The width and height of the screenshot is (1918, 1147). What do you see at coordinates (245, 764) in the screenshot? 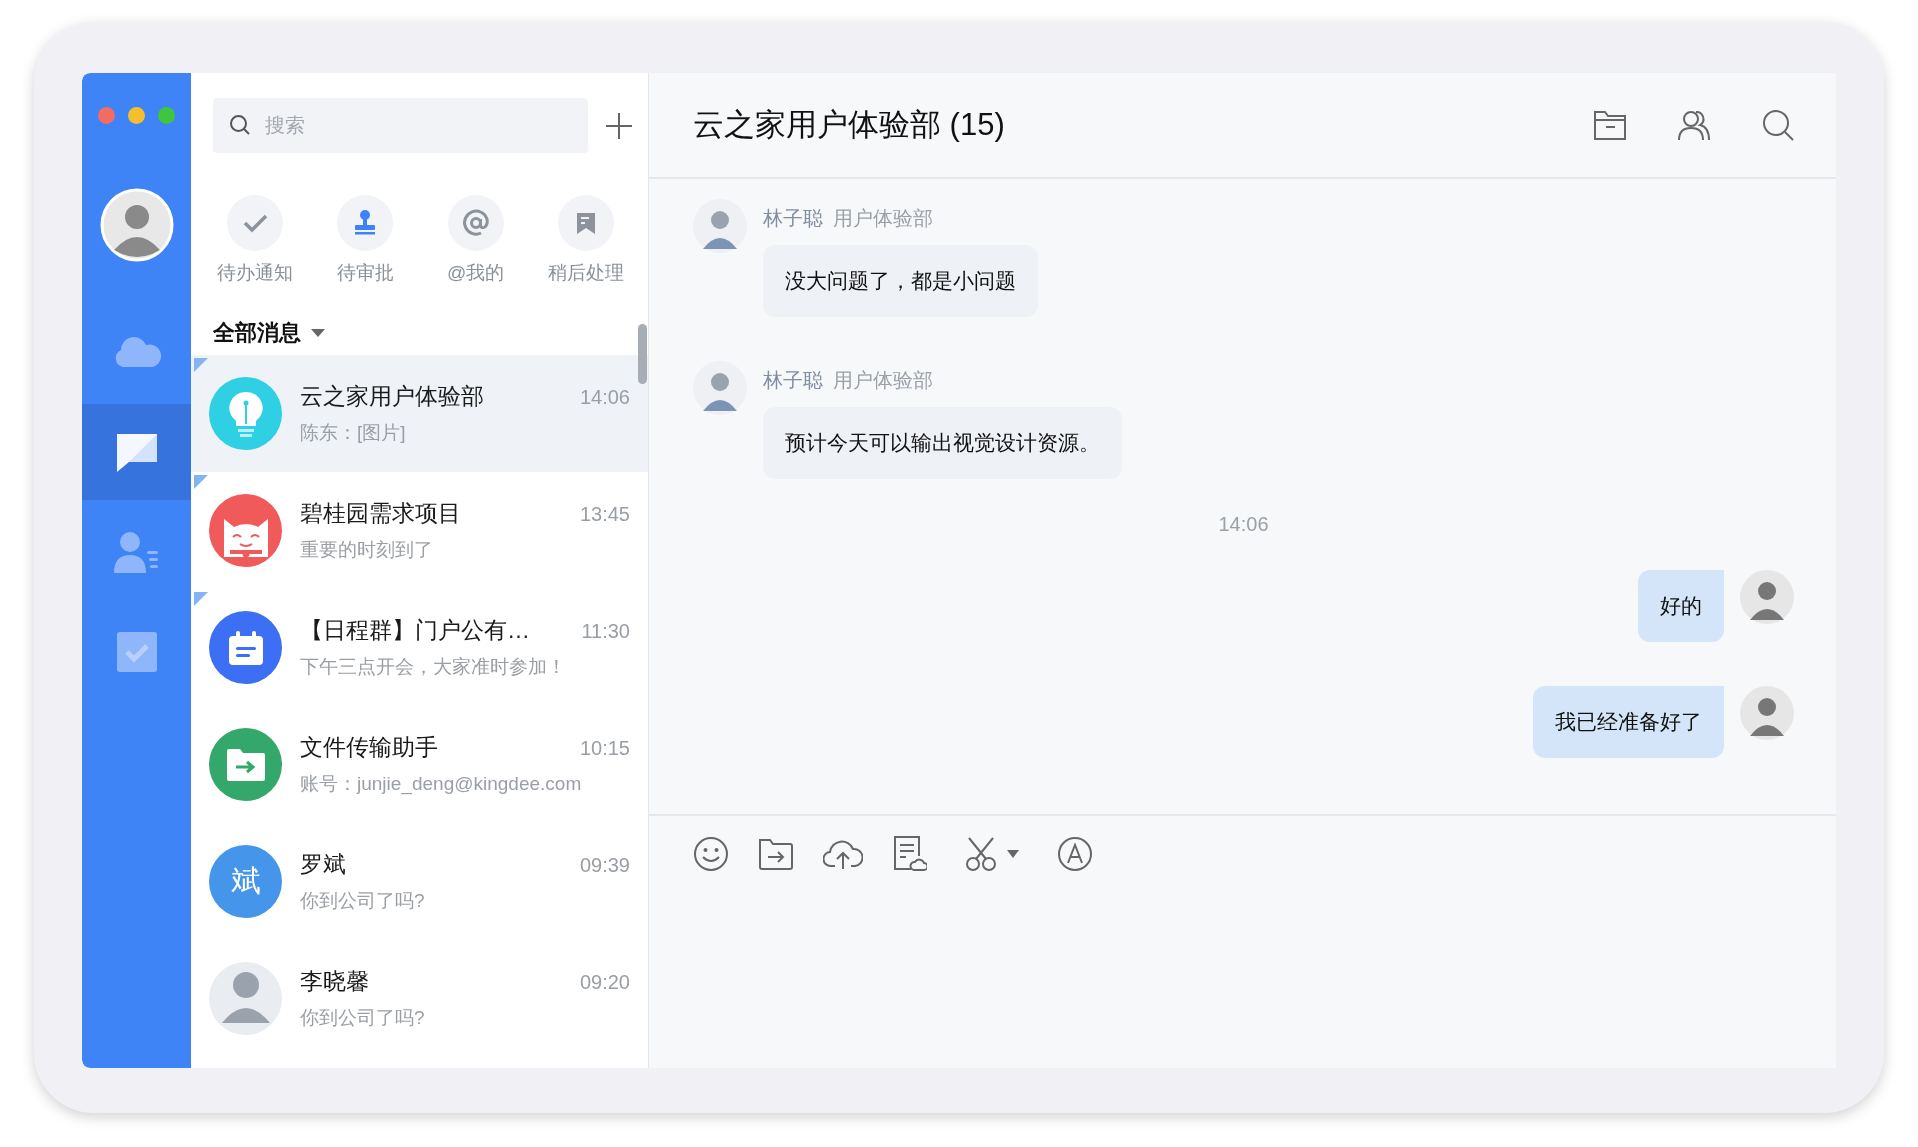
I see `folder-arrow-icon` at bounding box center [245, 764].